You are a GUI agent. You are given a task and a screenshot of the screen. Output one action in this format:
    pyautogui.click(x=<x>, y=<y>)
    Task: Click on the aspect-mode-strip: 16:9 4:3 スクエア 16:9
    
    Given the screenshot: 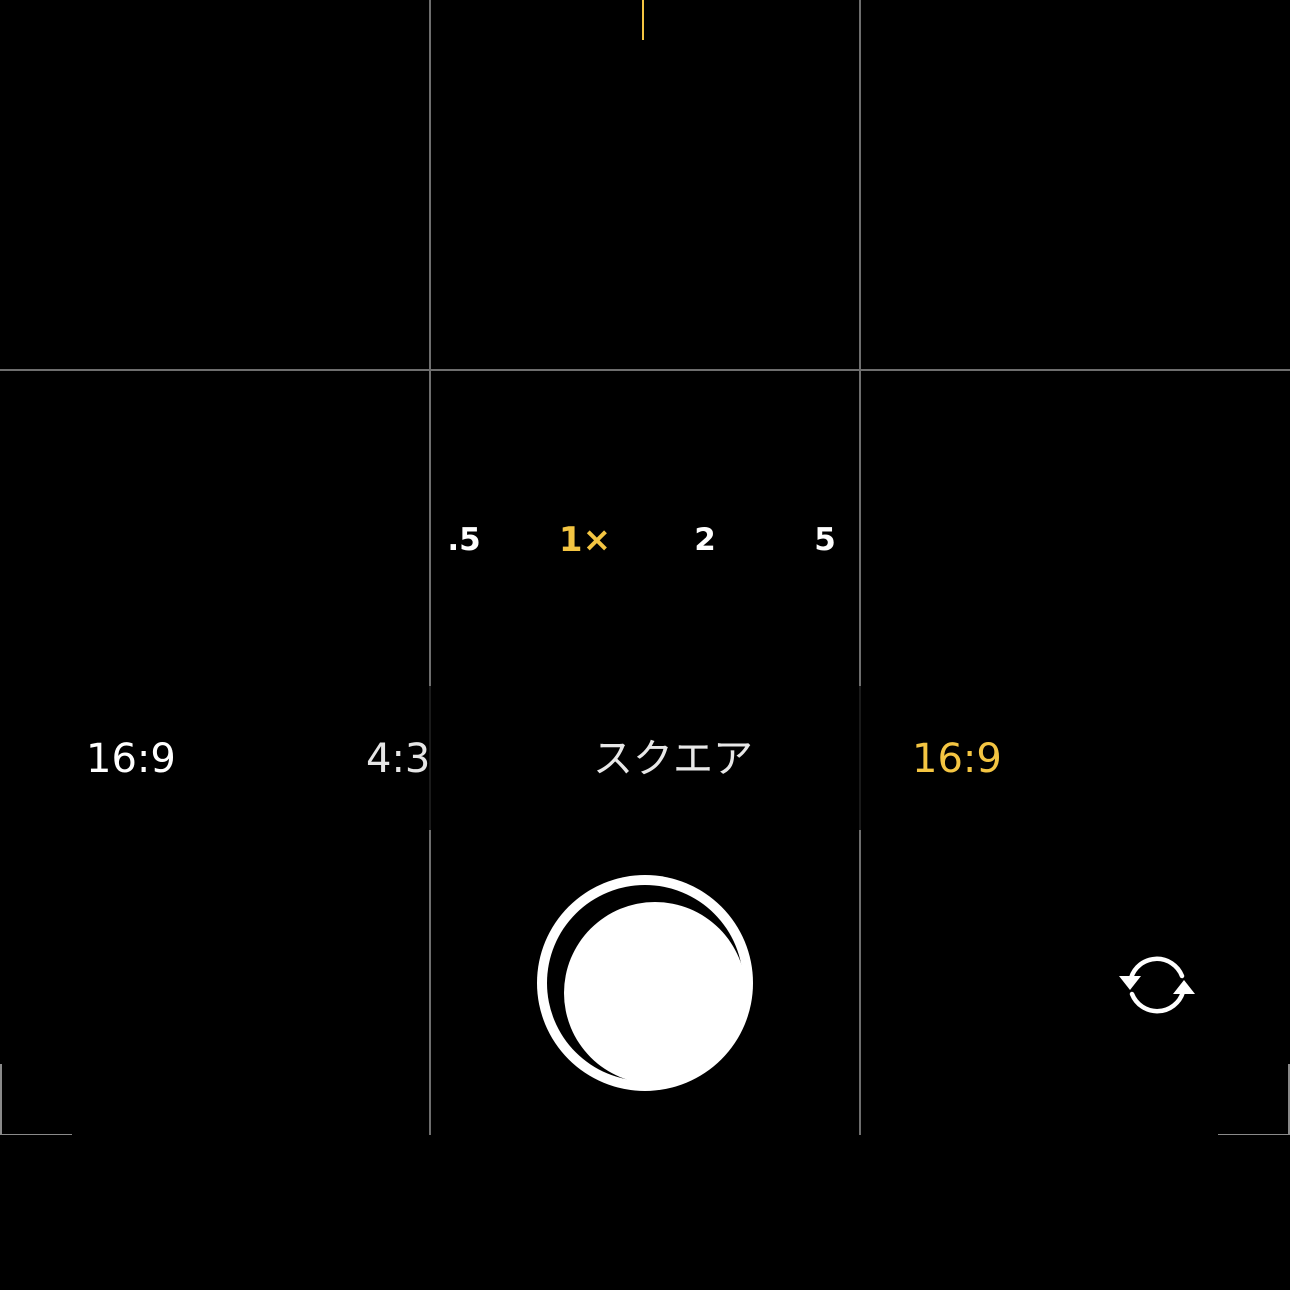 What is the action you would take?
    pyautogui.click(x=645, y=758)
    